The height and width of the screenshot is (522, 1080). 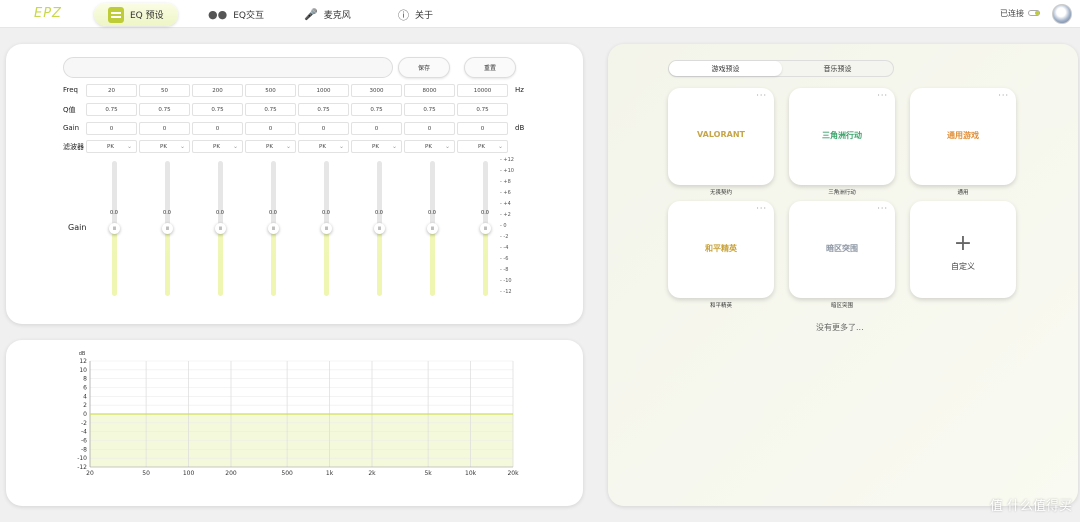 I want to click on preset-card: ··· 三角洲行动, so click(x=842, y=136).